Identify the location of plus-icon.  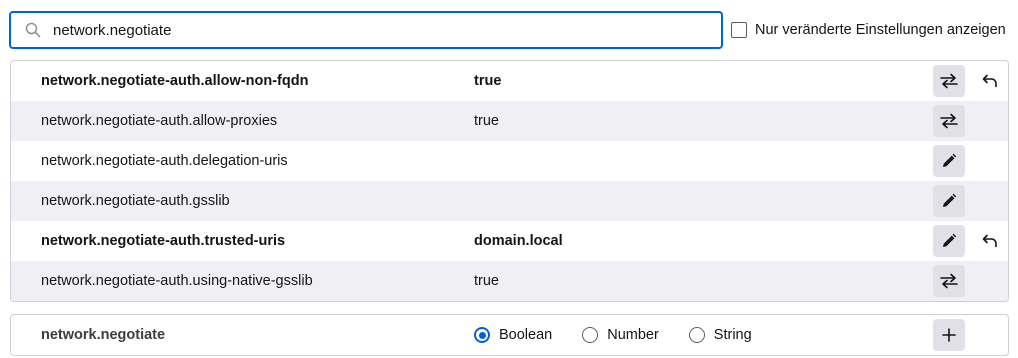
(949, 335).